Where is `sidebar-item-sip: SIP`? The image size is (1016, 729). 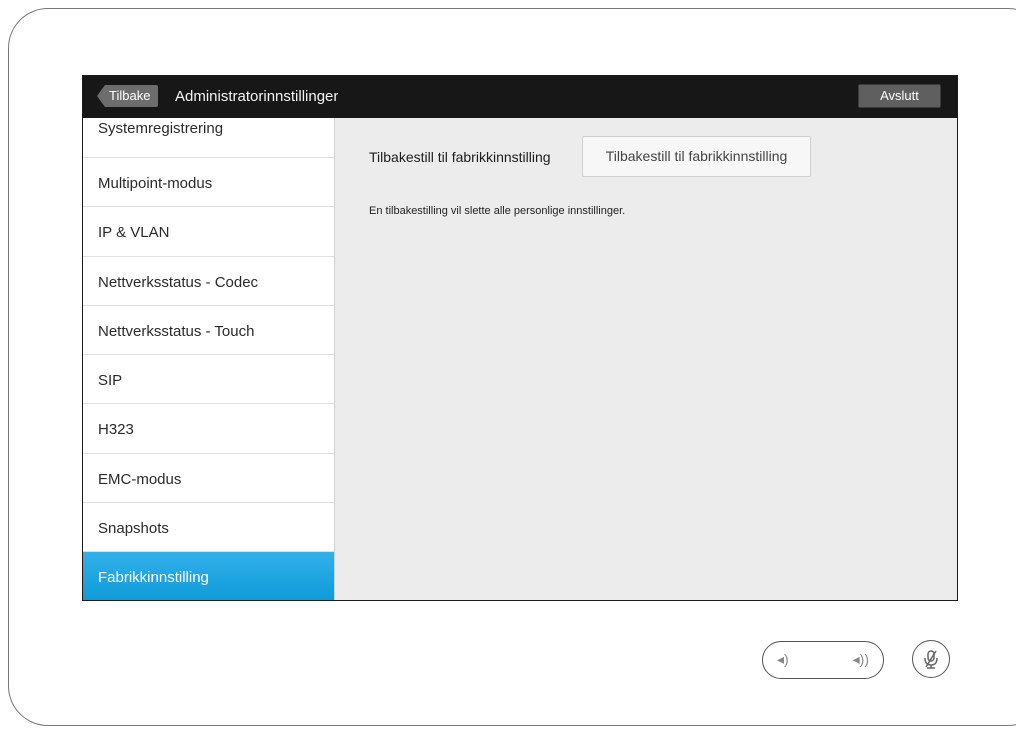 sidebar-item-sip: SIP is located at coordinates (208, 380).